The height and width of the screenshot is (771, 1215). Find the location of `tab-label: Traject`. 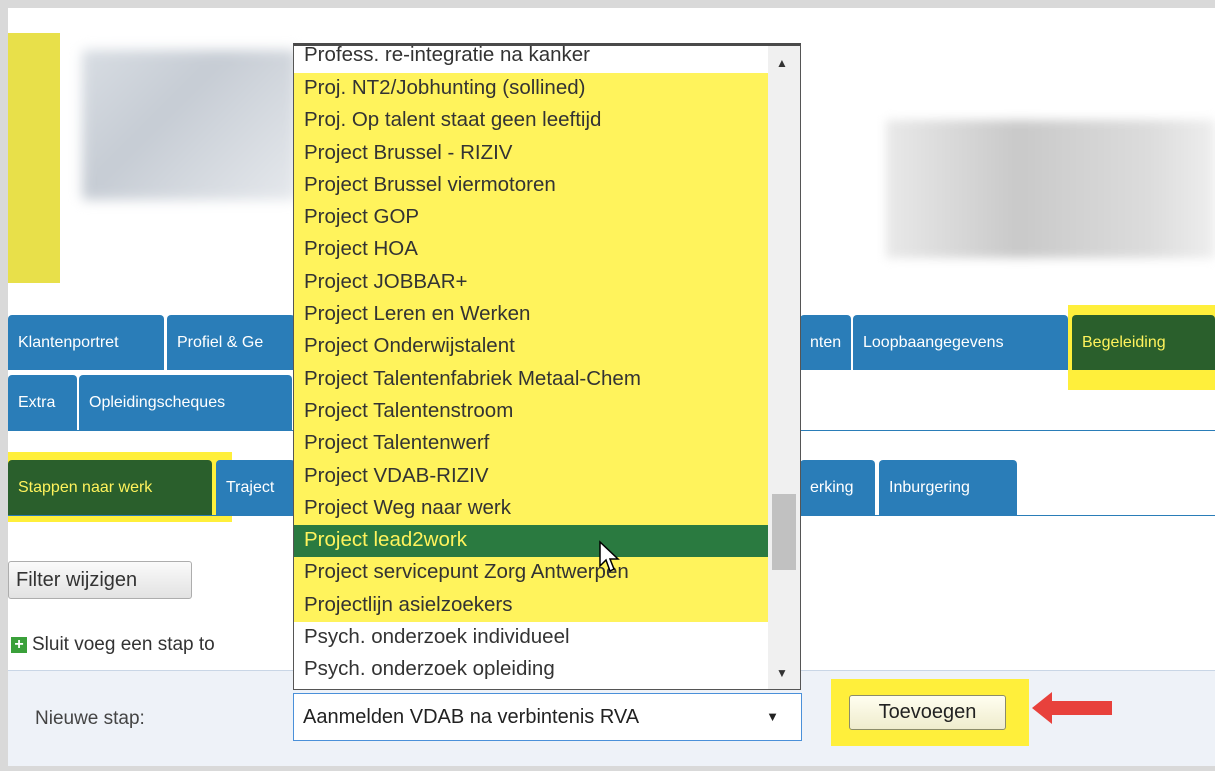

tab-label: Traject is located at coordinates (250, 487).